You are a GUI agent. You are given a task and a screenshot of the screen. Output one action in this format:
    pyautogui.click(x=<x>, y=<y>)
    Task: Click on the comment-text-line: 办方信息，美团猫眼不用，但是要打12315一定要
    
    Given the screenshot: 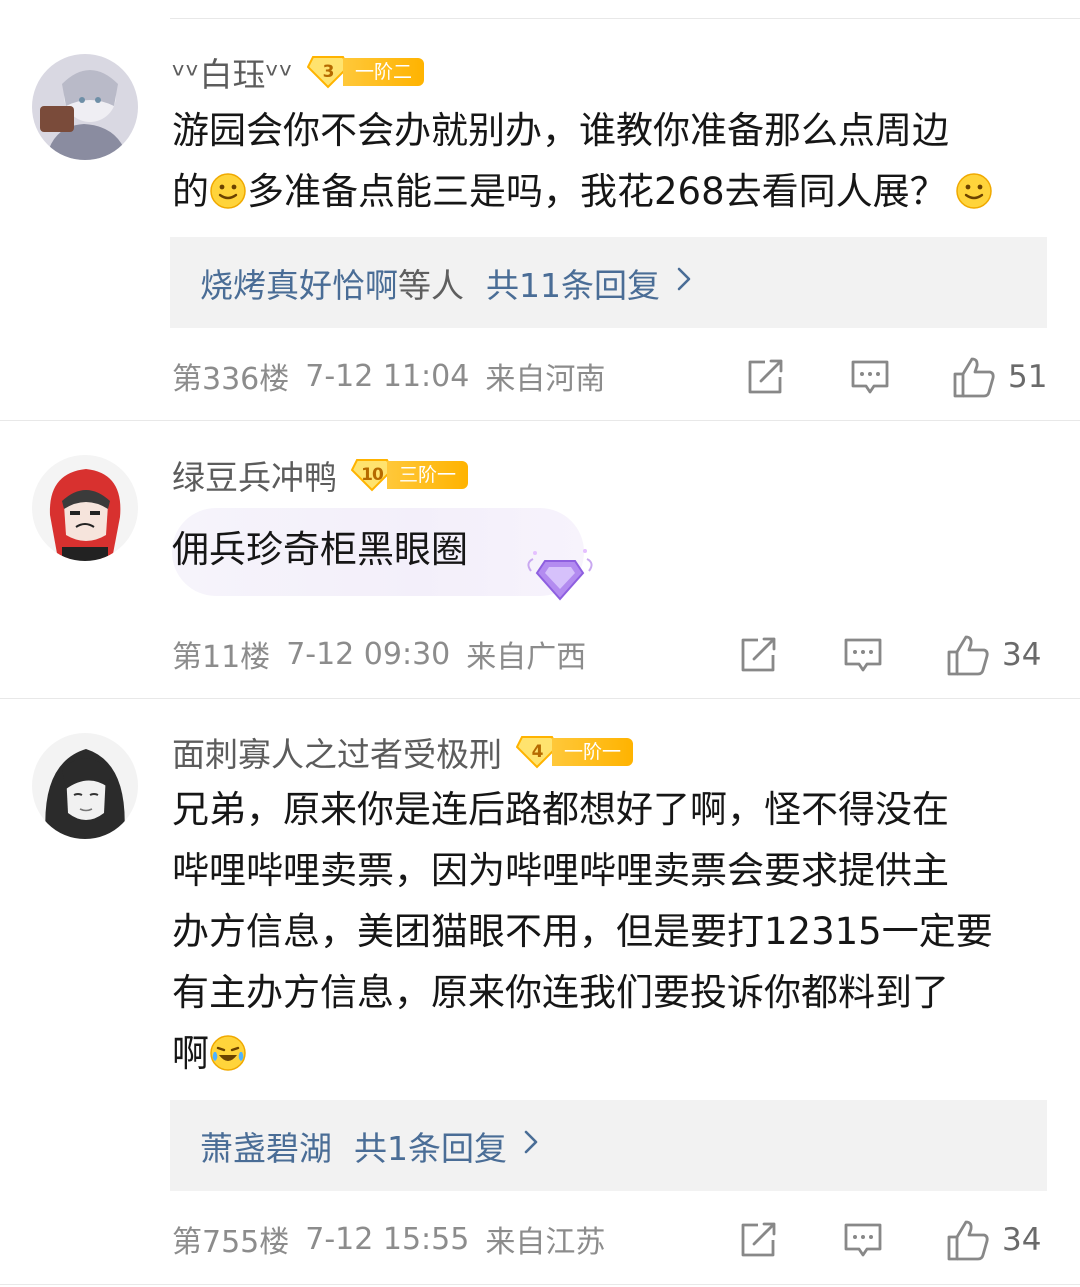 What is the action you would take?
    pyautogui.click(x=582, y=931)
    